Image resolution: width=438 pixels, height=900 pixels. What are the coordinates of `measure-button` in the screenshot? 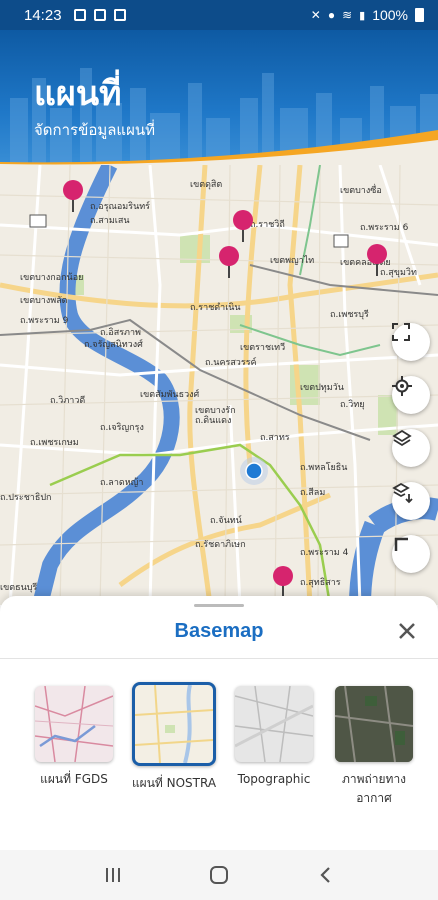 It's located at (411, 554).